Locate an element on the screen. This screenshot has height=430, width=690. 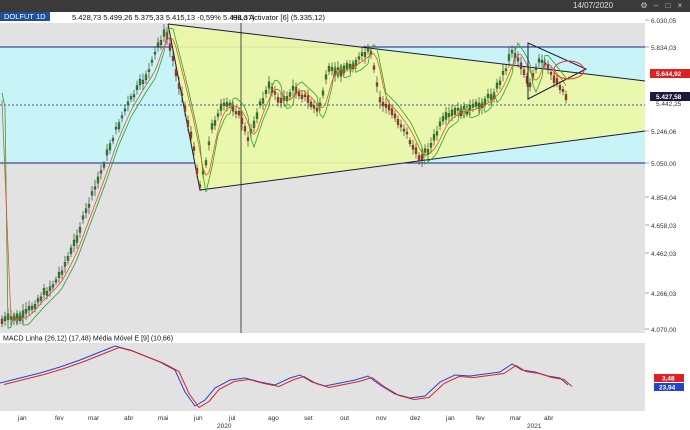
month-label: set is located at coordinates (308, 418).